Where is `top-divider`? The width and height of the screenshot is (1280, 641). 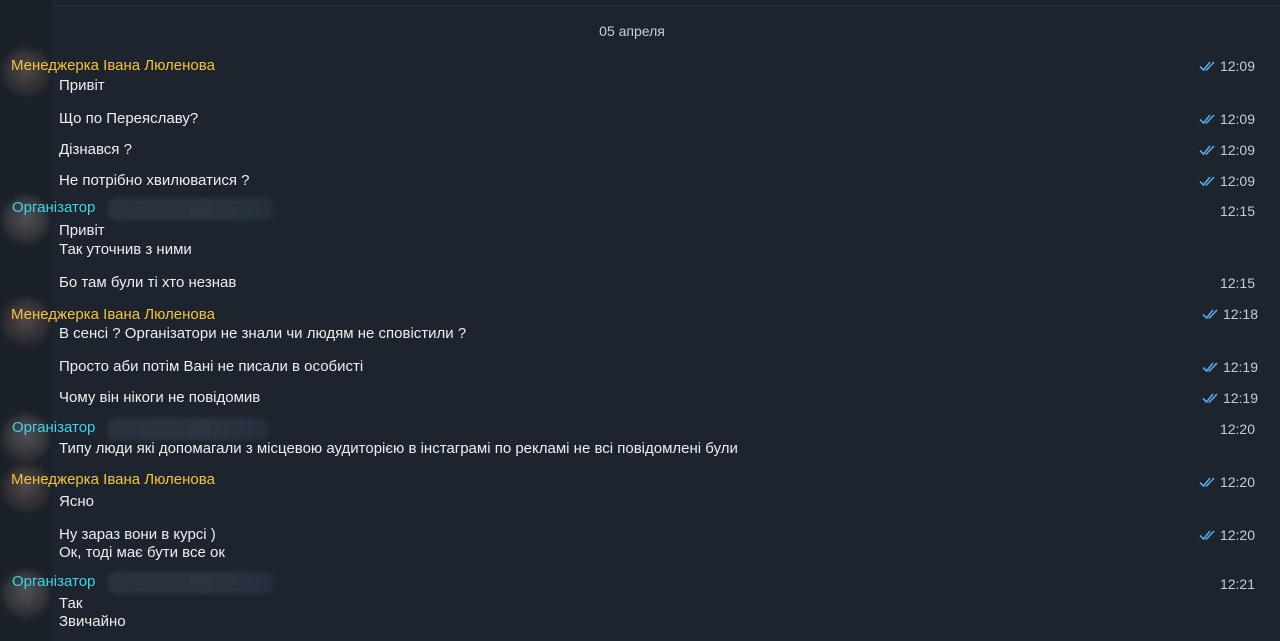 top-divider is located at coordinates (666, 5).